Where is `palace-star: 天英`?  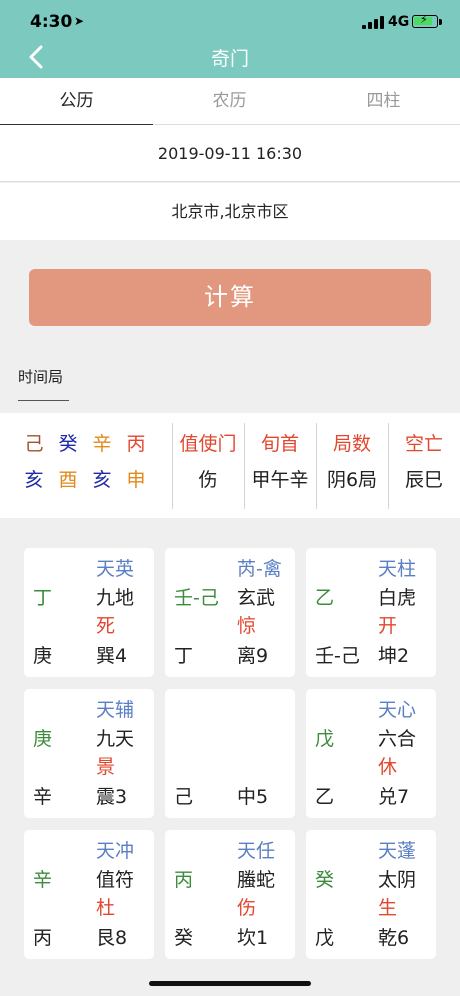
palace-star: 天英 is located at coordinates (115, 569).